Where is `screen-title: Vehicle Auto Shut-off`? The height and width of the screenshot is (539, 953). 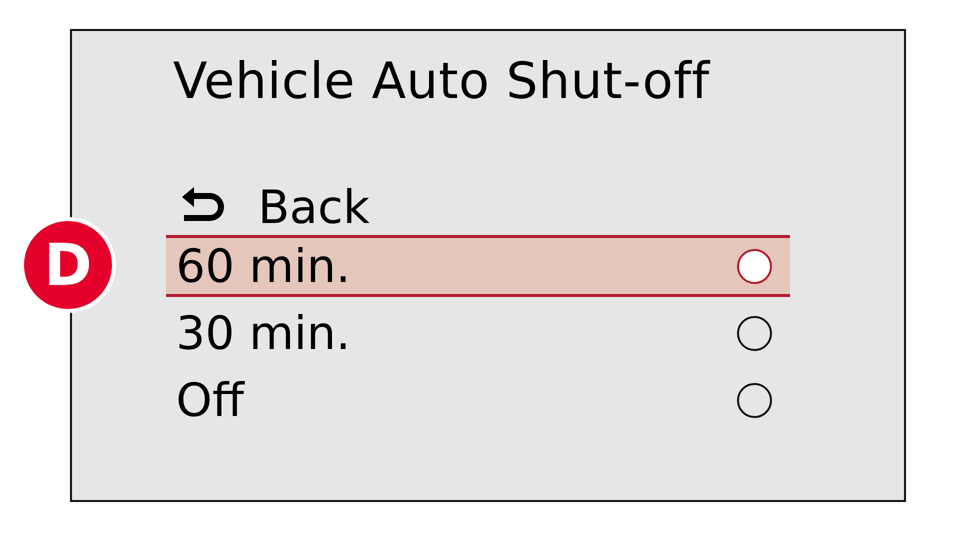 screen-title: Vehicle Auto Shut-off is located at coordinates (442, 81).